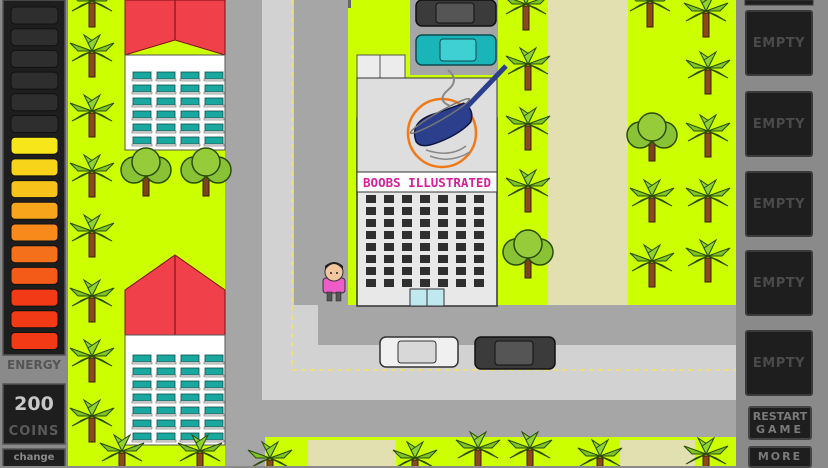  Describe the element at coordinates (34, 457) in the screenshot. I see `change-button: change` at that location.